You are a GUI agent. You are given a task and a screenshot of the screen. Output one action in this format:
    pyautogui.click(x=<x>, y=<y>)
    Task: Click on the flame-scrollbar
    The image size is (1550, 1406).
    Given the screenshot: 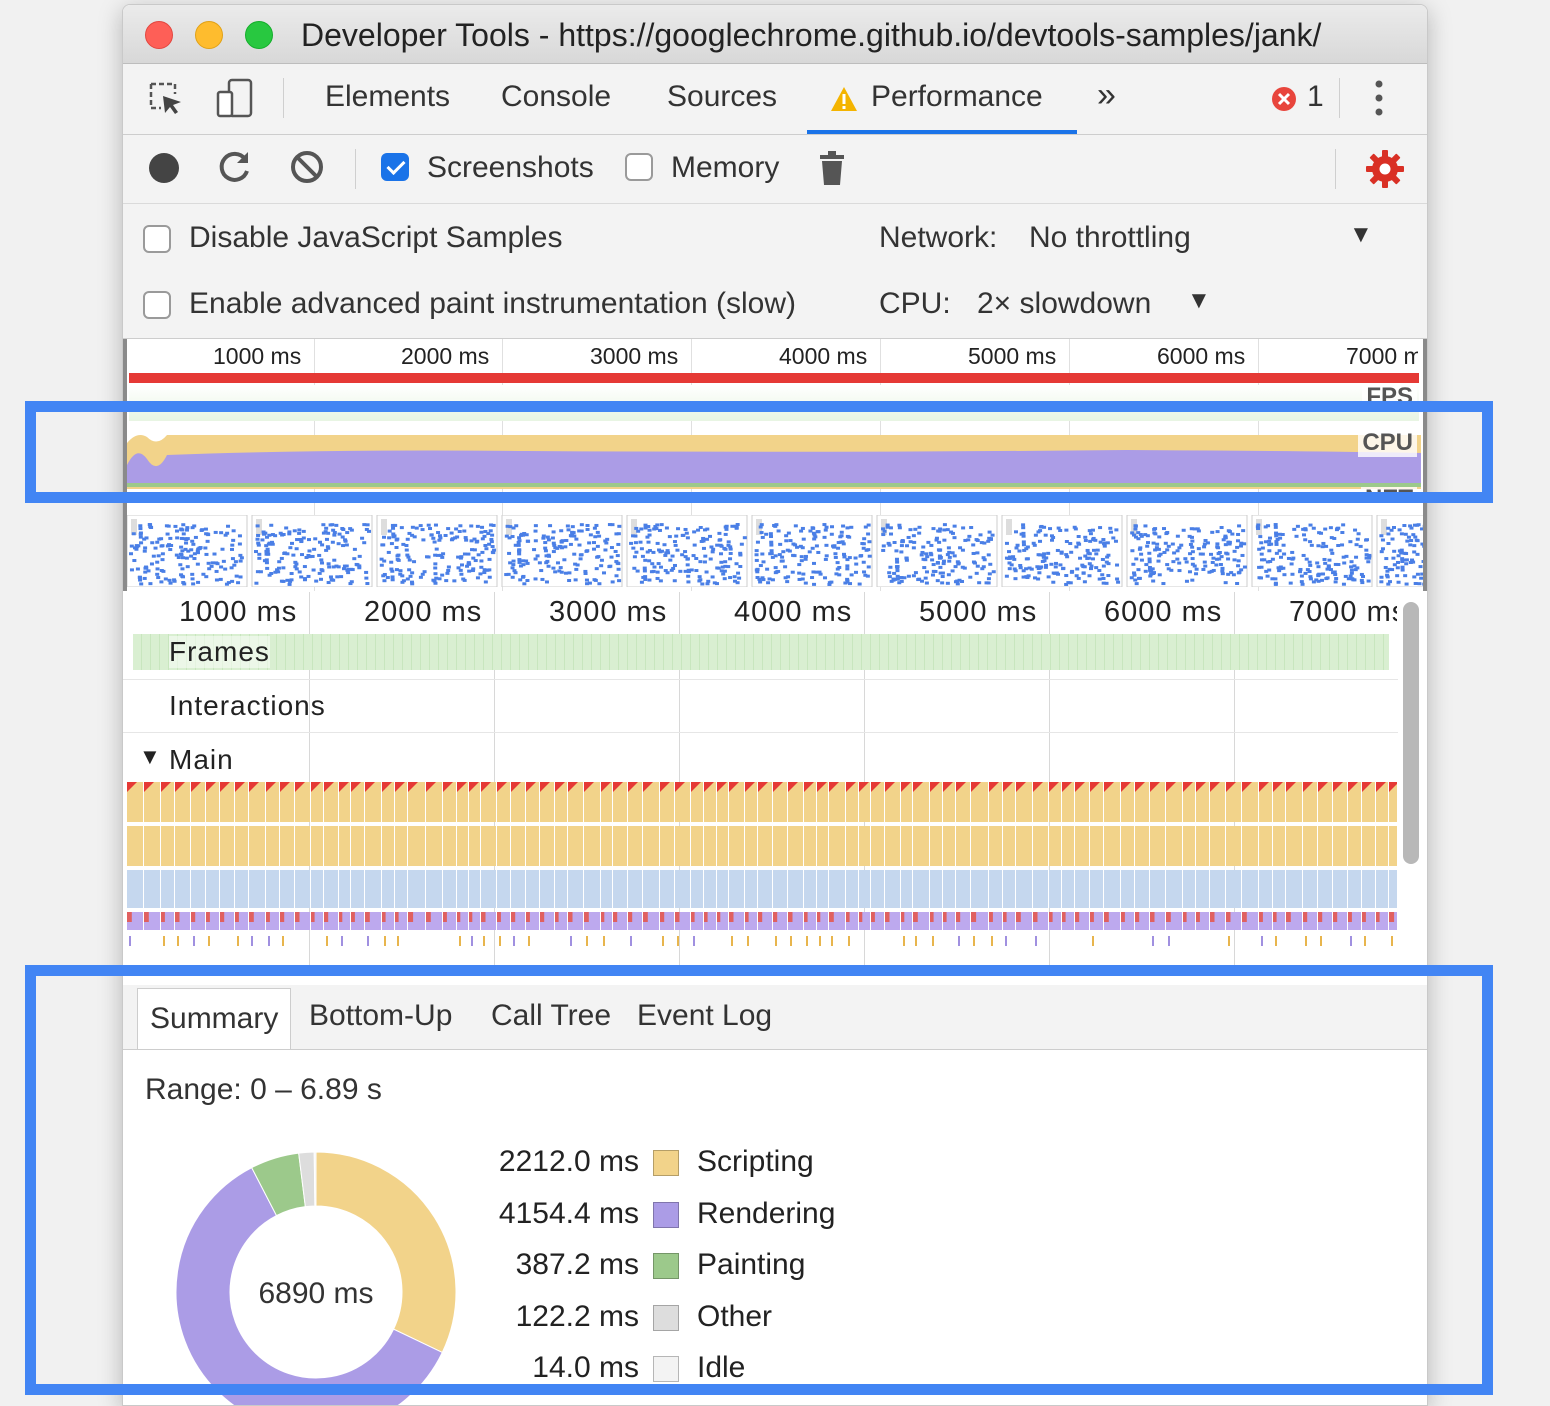 What is the action you would take?
    pyautogui.click(x=1411, y=733)
    